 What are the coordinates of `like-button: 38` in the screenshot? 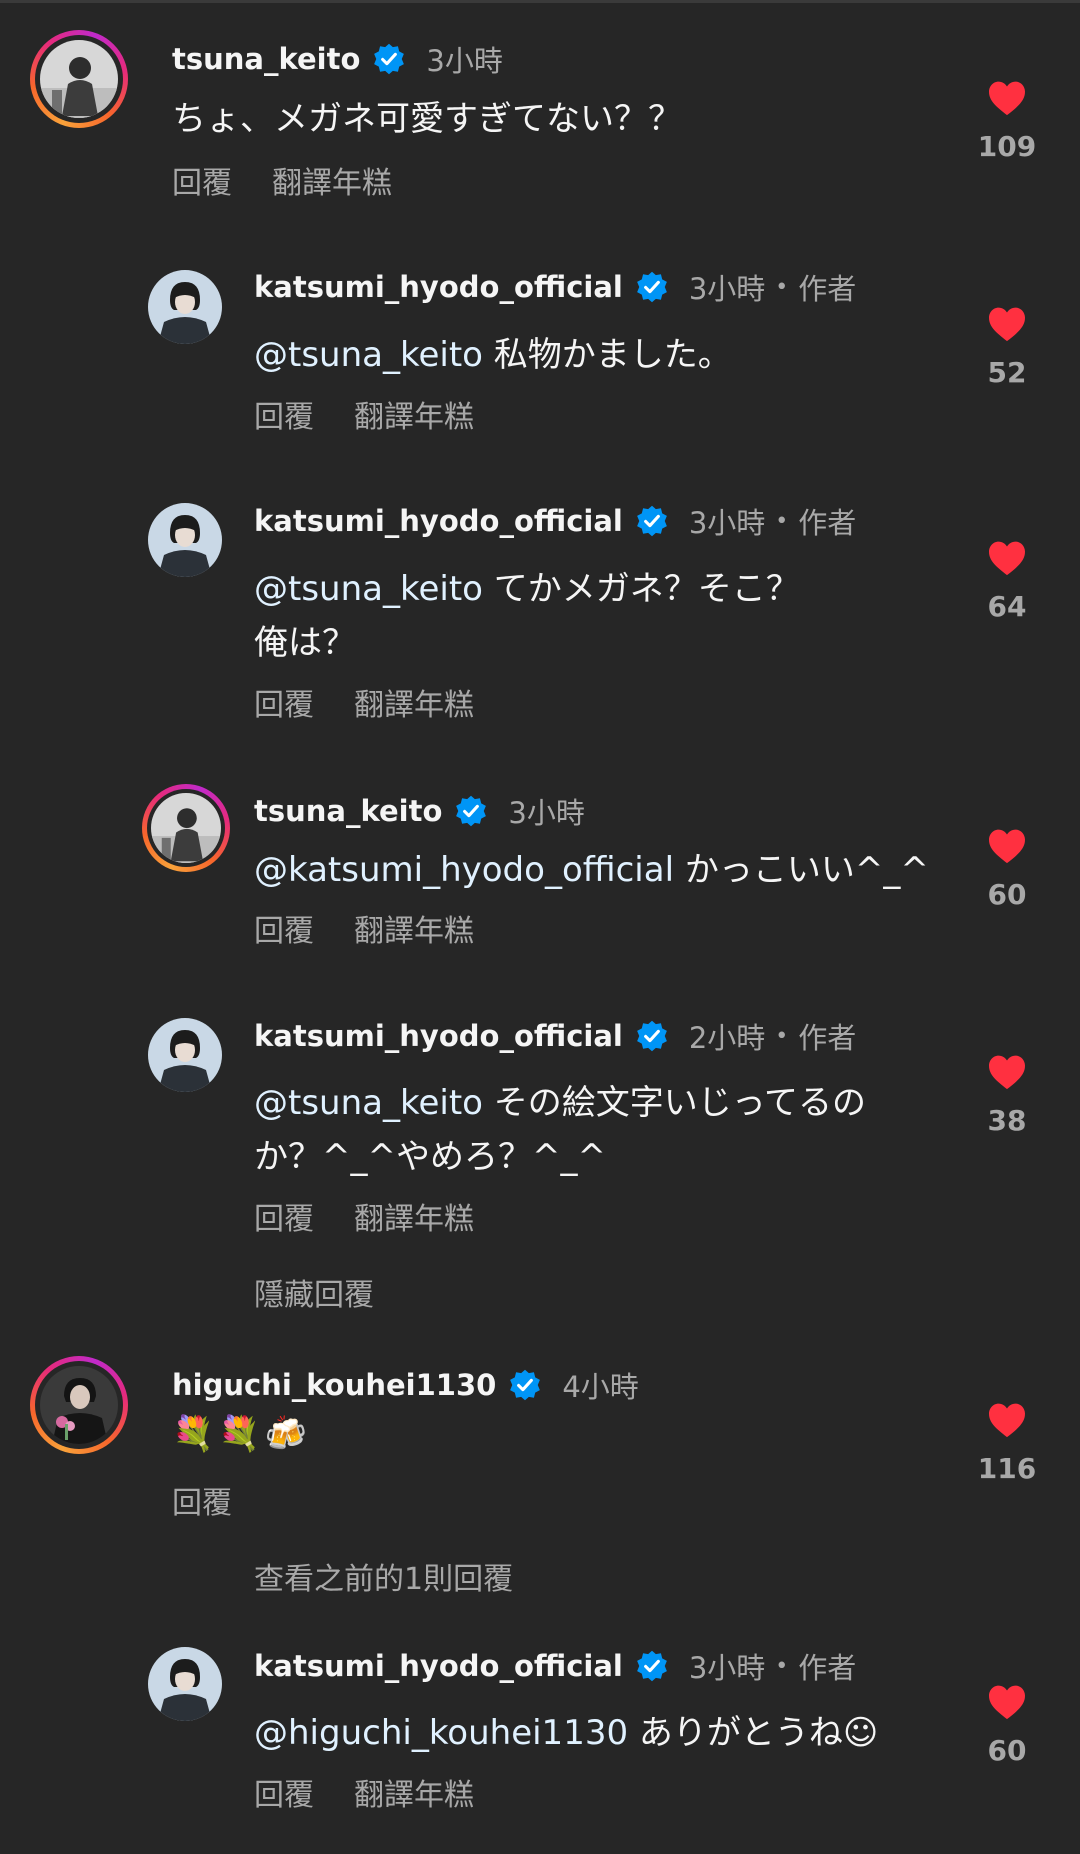 It's located at (1007, 1095).